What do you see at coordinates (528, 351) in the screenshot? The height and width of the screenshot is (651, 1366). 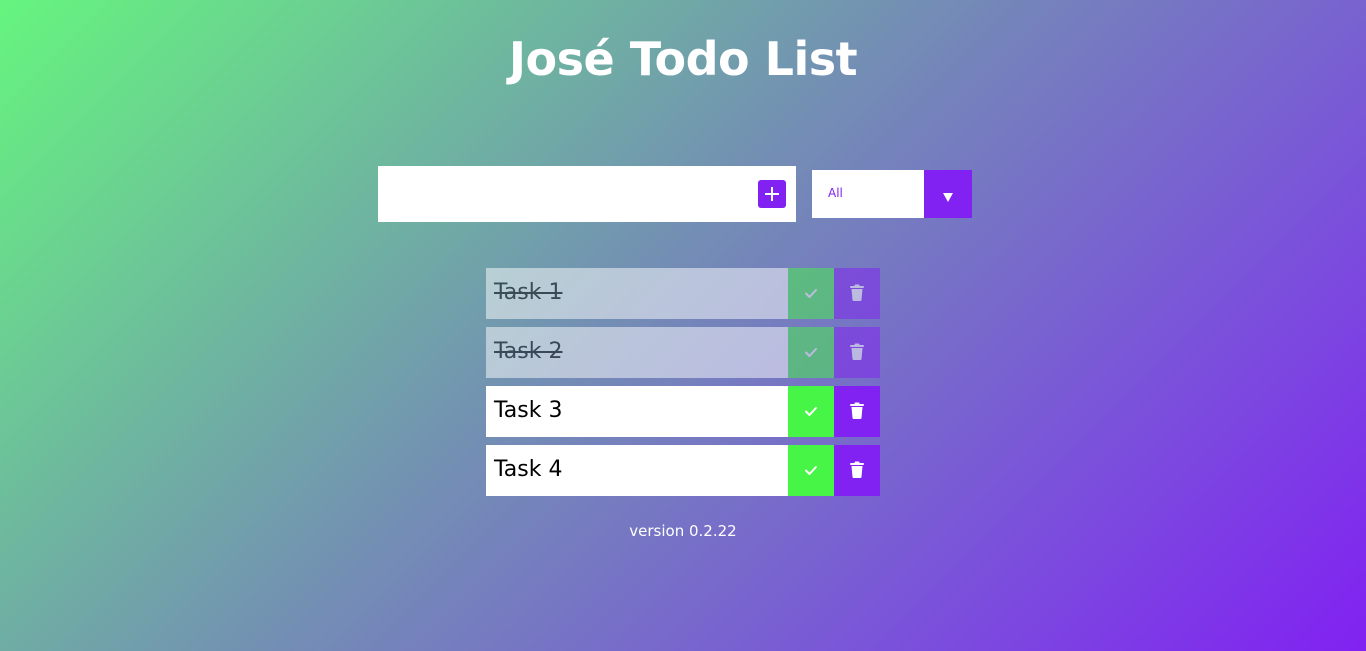 I see `todo-text: Task 2` at bounding box center [528, 351].